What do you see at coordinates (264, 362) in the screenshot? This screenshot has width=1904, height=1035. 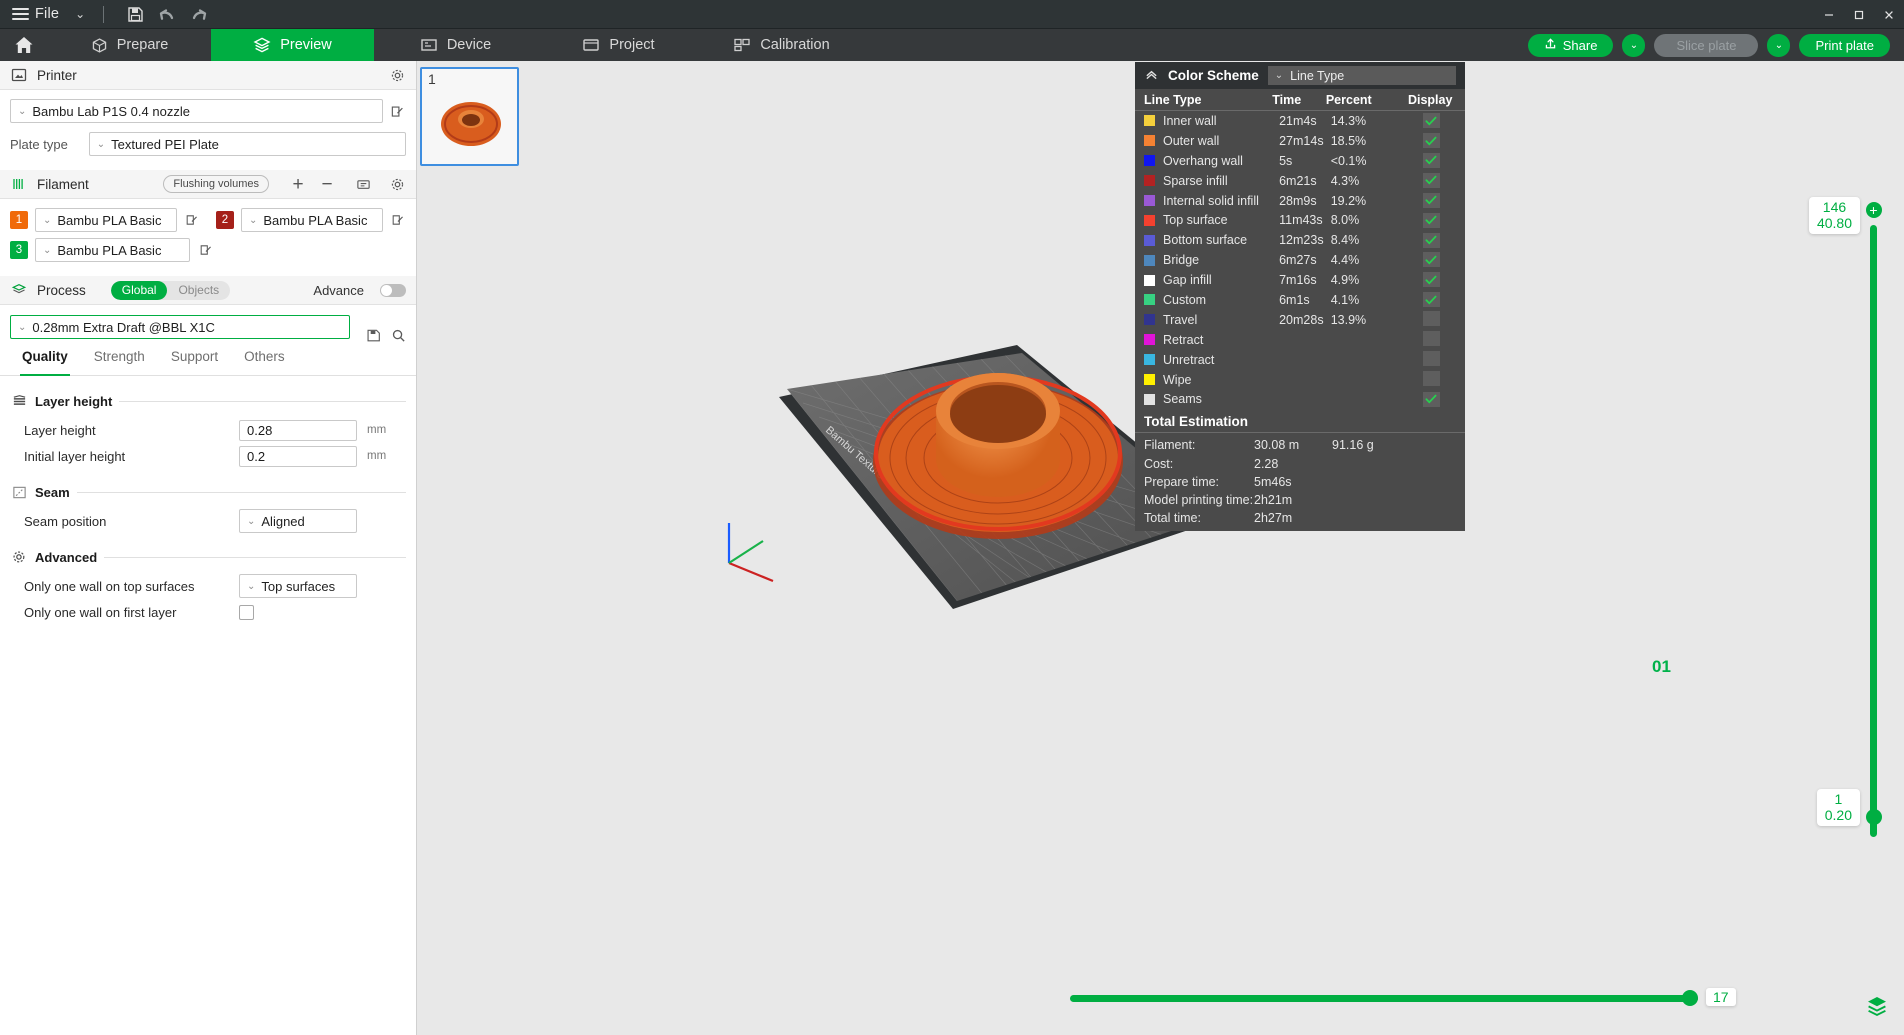 I see `tab-others: Others` at bounding box center [264, 362].